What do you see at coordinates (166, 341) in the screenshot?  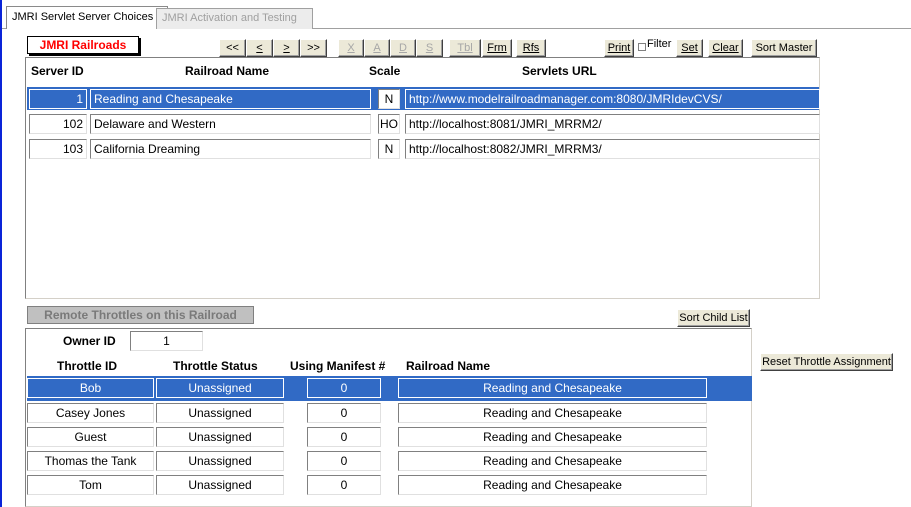 I see `owner-id-field: 1` at bounding box center [166, 341].